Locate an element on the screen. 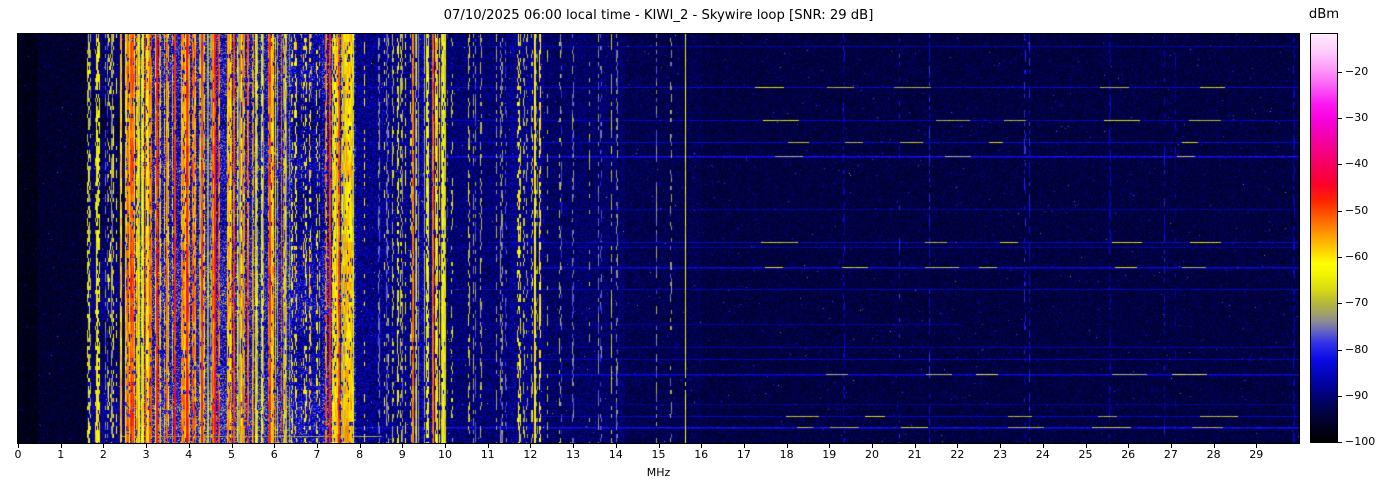  x-tick-label: 14 is located at coordinates (615, 454).